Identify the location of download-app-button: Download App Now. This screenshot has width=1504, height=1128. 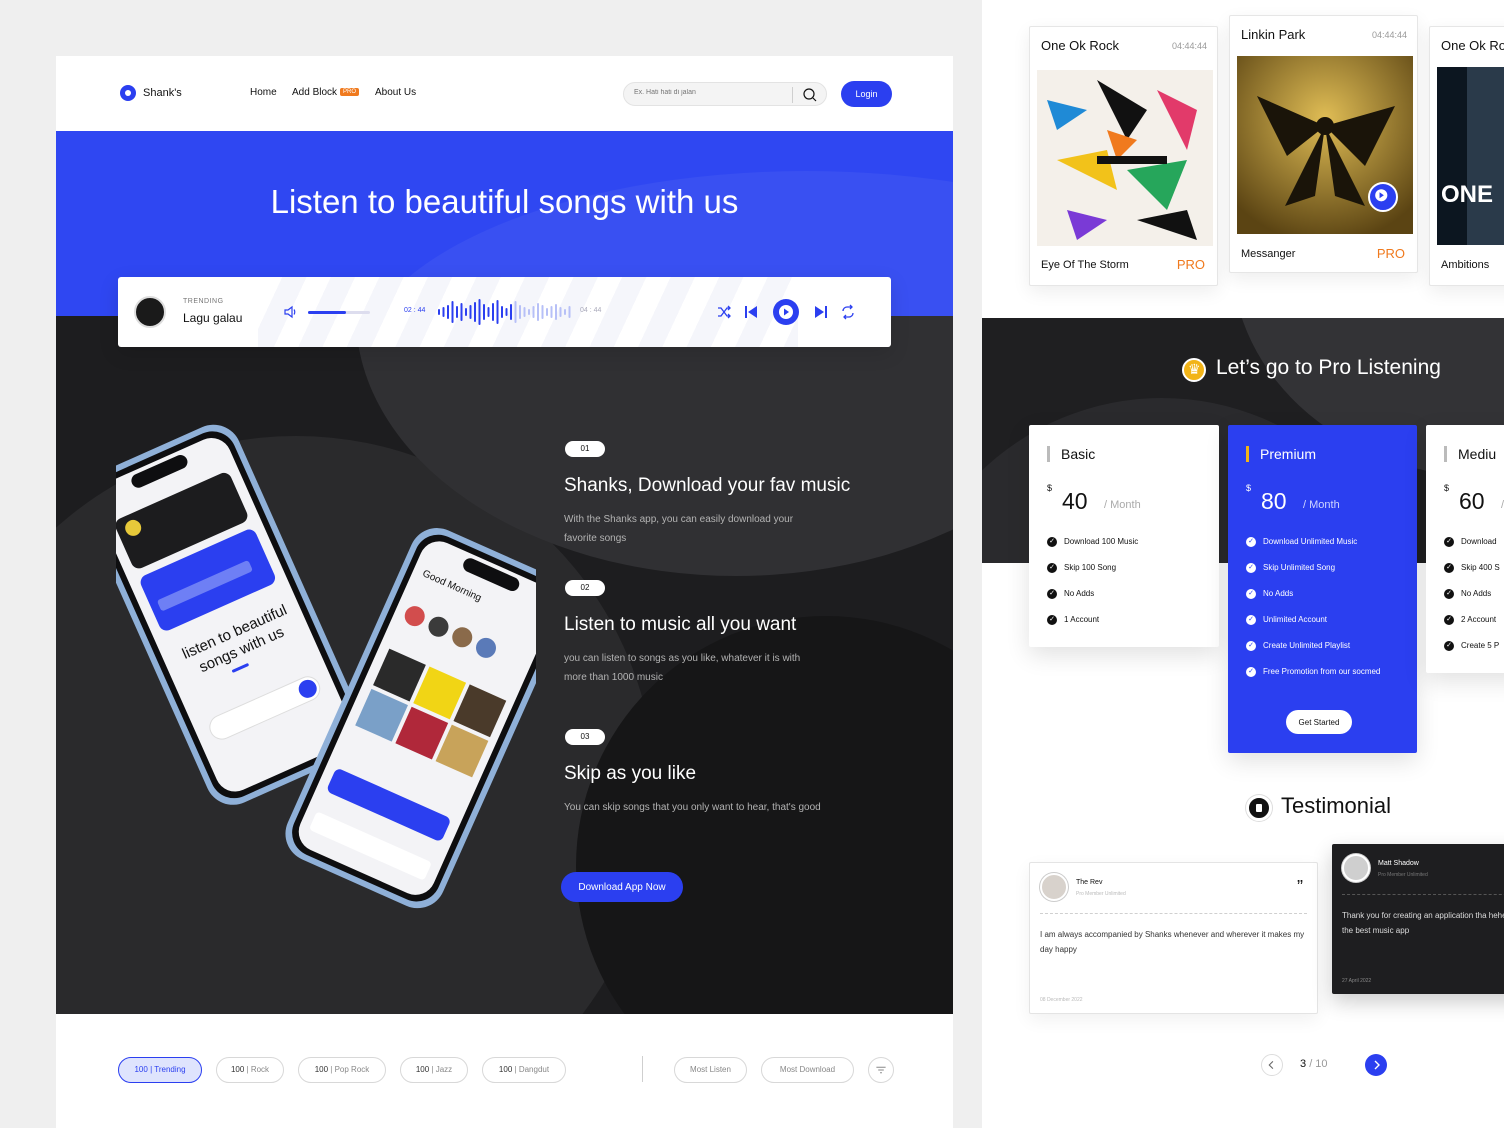
(622, 887).